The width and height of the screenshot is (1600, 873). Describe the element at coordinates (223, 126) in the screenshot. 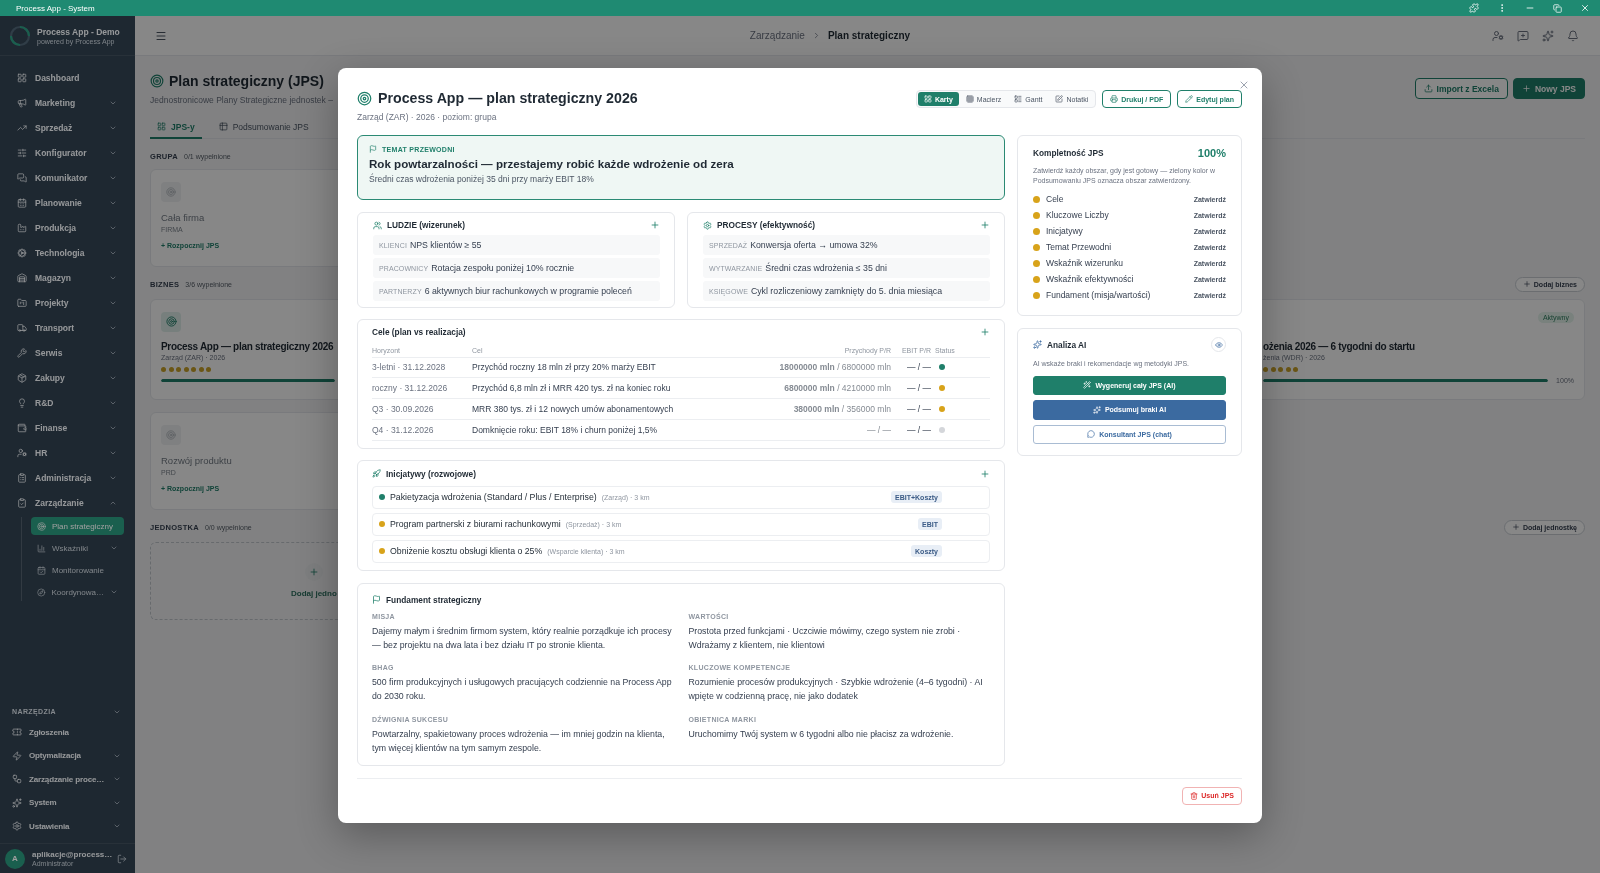

I see `table-icon` at that location.